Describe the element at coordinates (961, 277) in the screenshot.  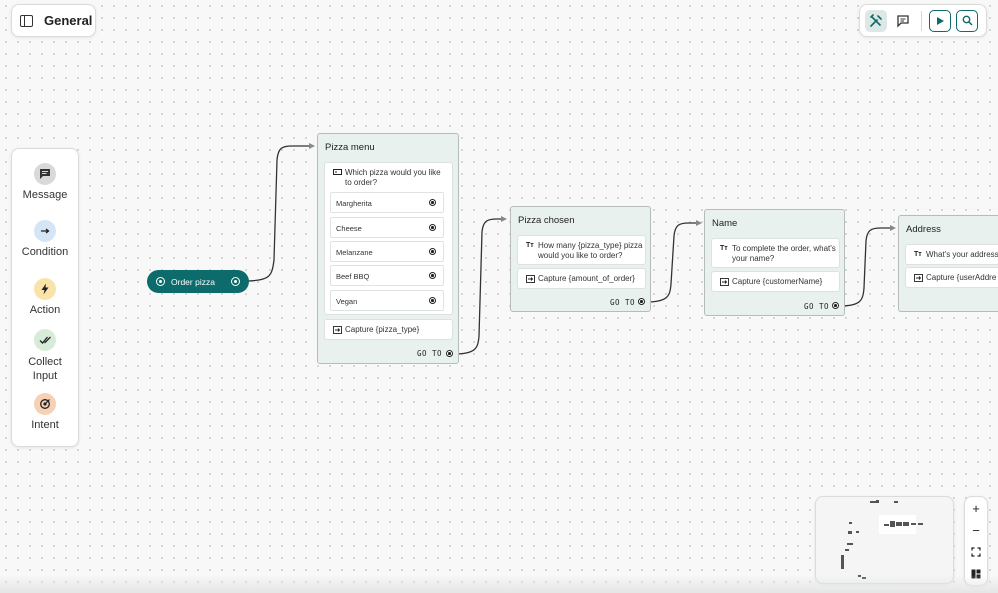
I see `capture-text: Capture {userAddre` at that location.